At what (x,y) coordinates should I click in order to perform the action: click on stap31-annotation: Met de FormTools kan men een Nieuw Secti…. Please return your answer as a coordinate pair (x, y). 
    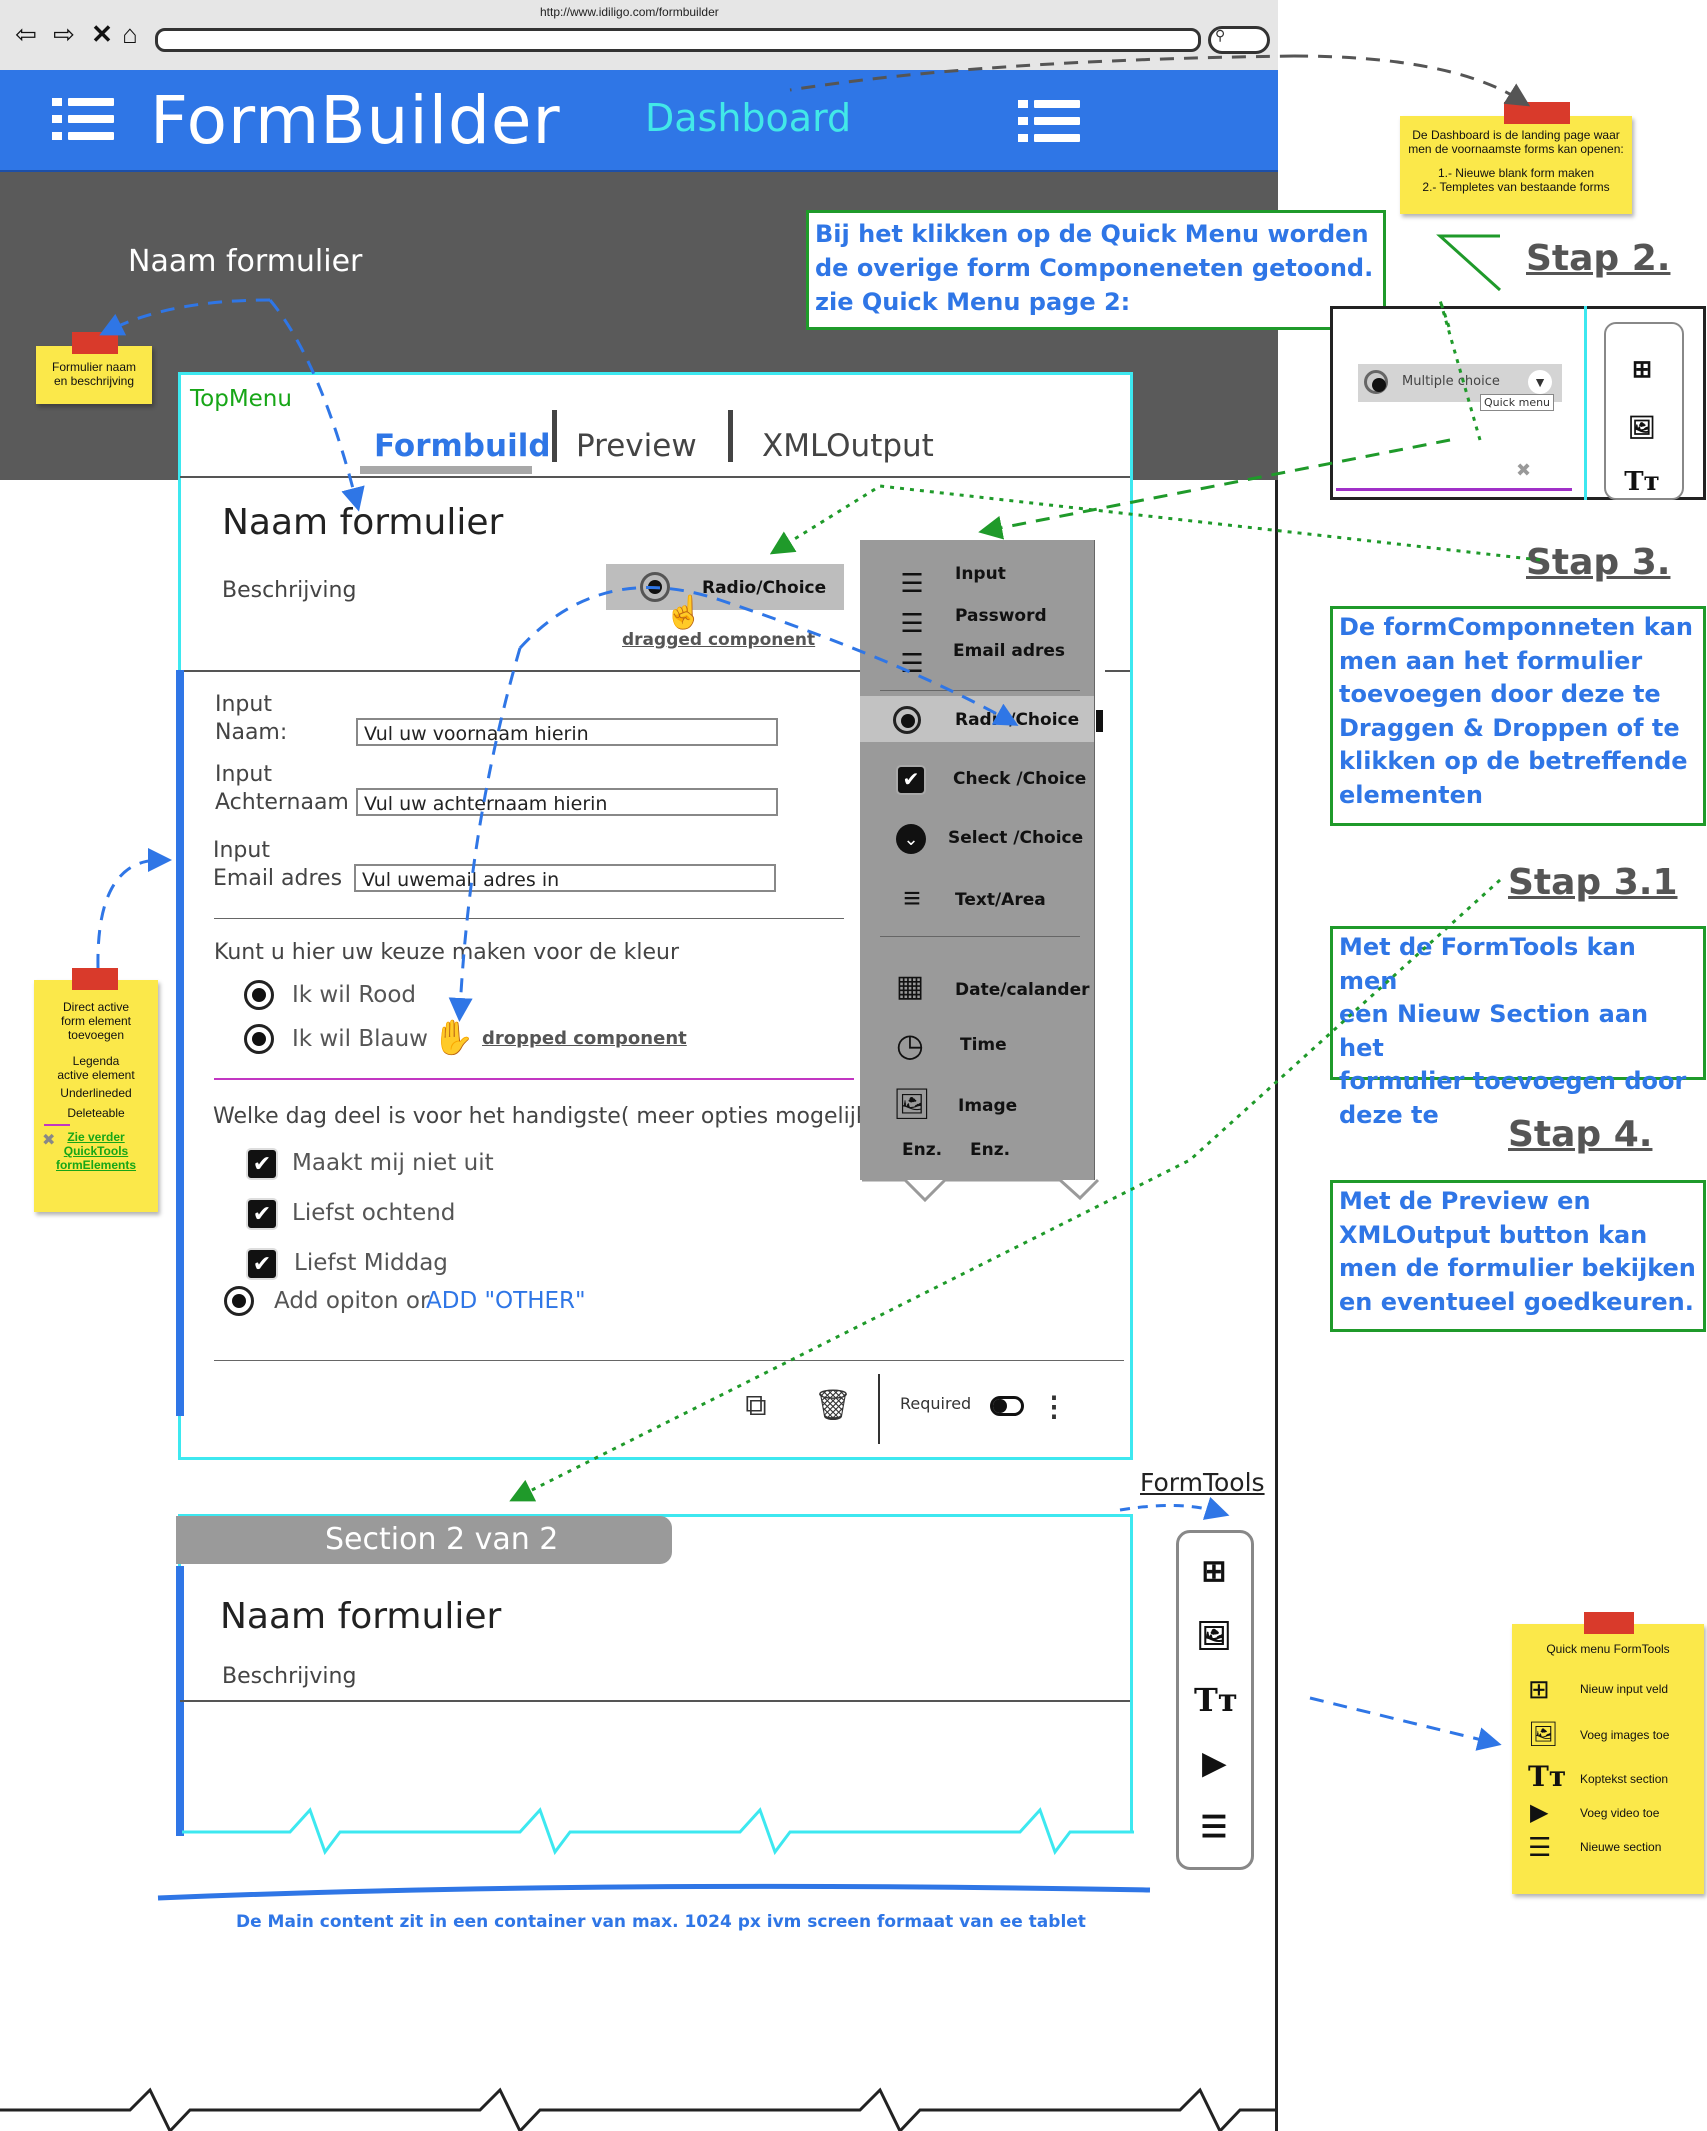
    Looking at the image, I should click on (1518, 1027).